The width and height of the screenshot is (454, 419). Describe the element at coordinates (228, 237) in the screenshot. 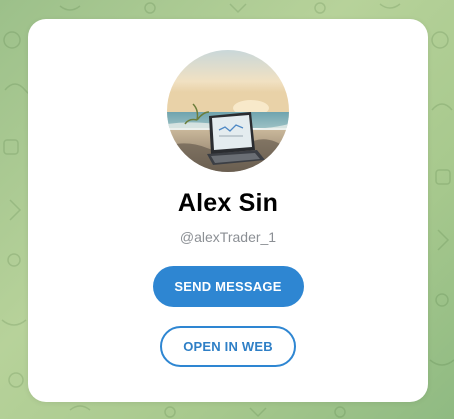

I see `profile-username: @alexTrader_1` at that location.